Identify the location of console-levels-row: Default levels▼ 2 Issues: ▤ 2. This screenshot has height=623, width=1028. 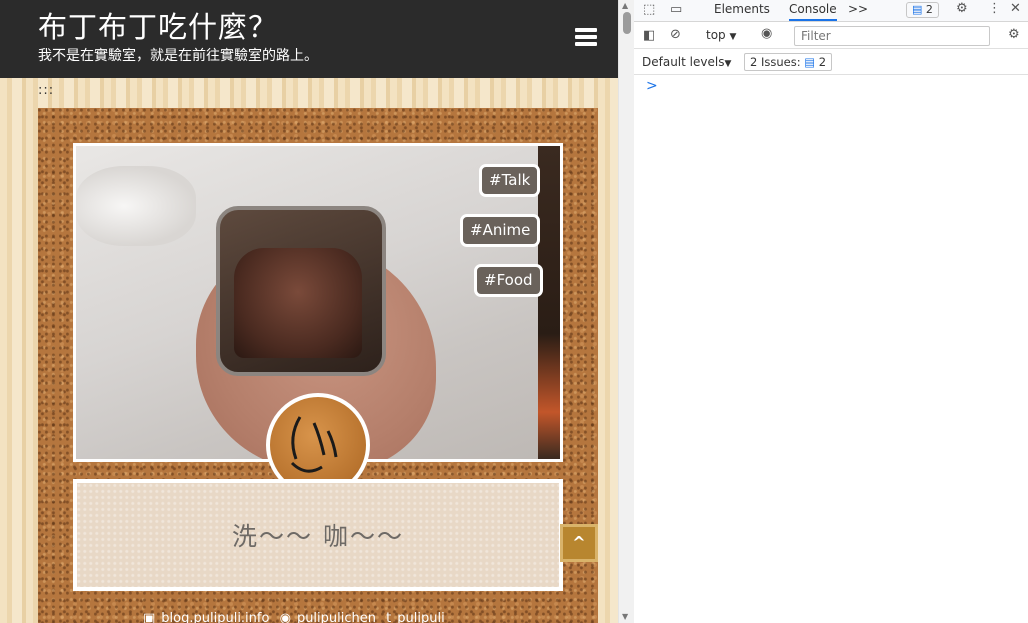
(831, 62).